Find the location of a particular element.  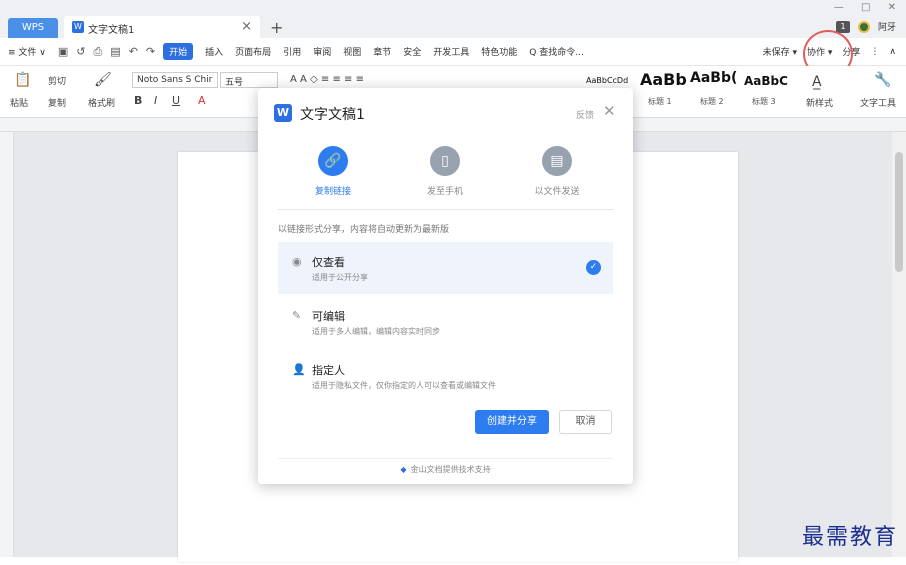

dialog-title: 文字文稿1 is located at coordinates (332, 115).